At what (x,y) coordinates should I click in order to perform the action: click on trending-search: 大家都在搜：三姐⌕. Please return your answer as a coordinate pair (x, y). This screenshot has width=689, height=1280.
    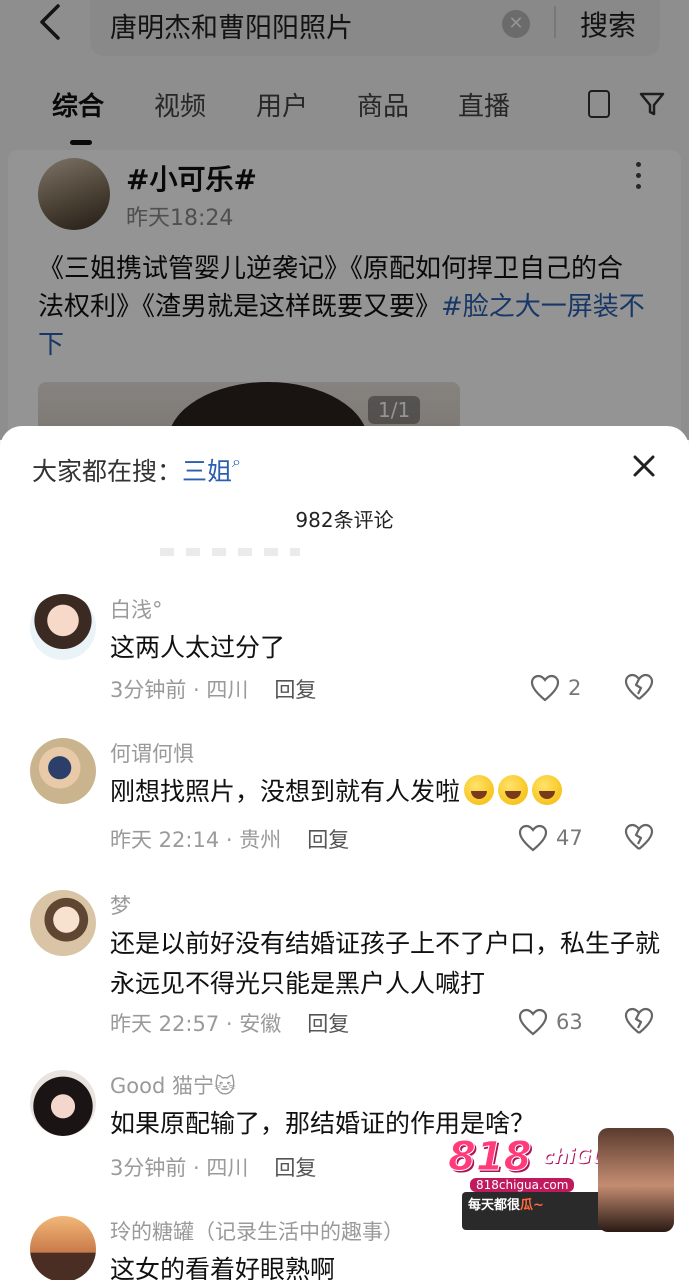
    Looking at the image, I should click on (136, 470).